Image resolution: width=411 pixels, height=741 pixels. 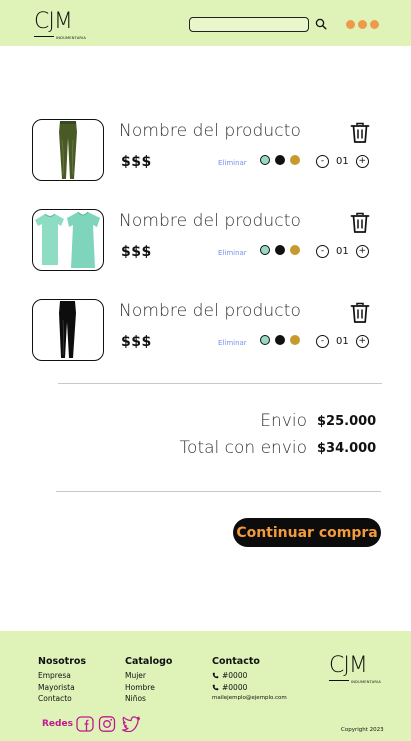 I want to click on product-image-olive-leggings, so click(x=68, y=150).